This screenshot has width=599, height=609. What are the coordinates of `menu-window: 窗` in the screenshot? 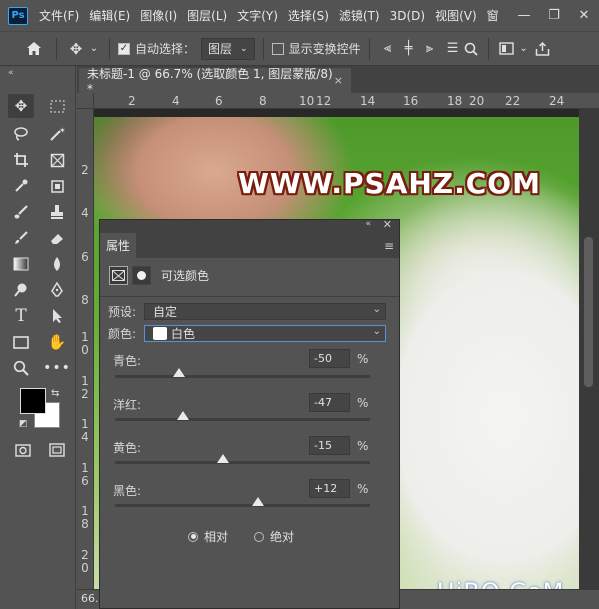 It's located at (493, 15).